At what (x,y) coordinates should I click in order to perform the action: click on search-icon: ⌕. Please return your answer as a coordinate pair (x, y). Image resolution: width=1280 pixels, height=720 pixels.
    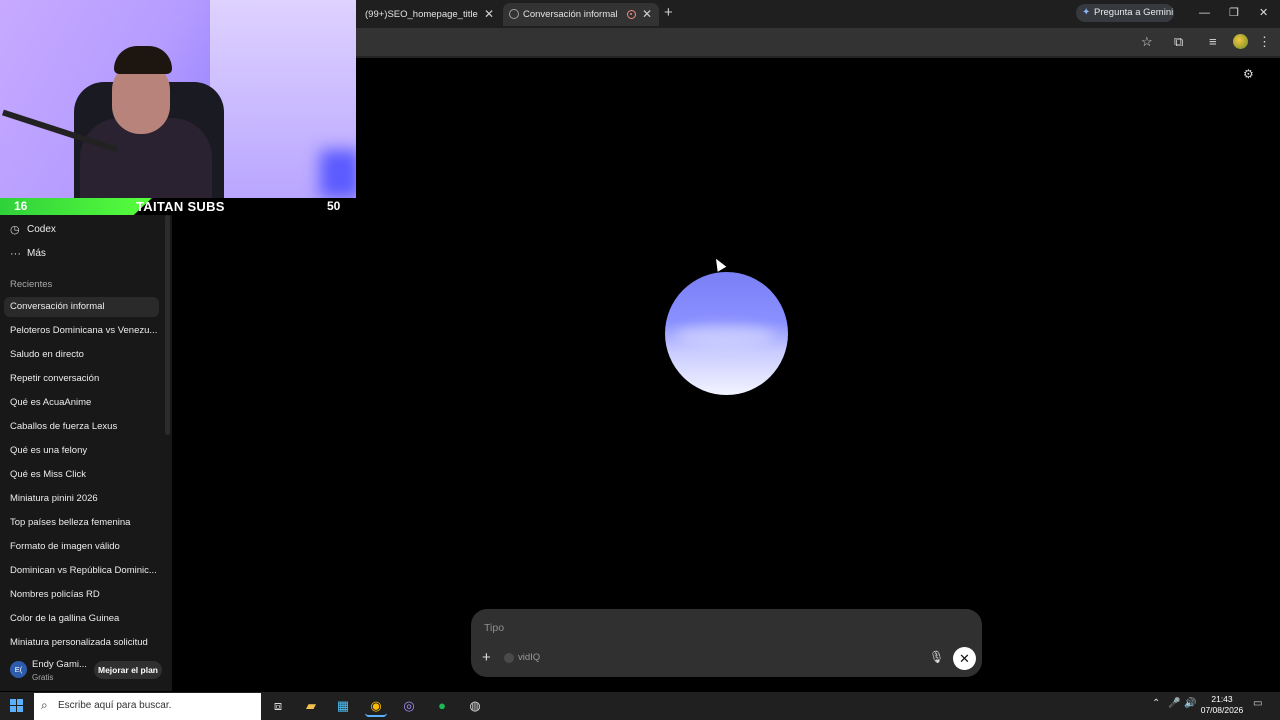
    Looking at the image, I should click on (44, 705).